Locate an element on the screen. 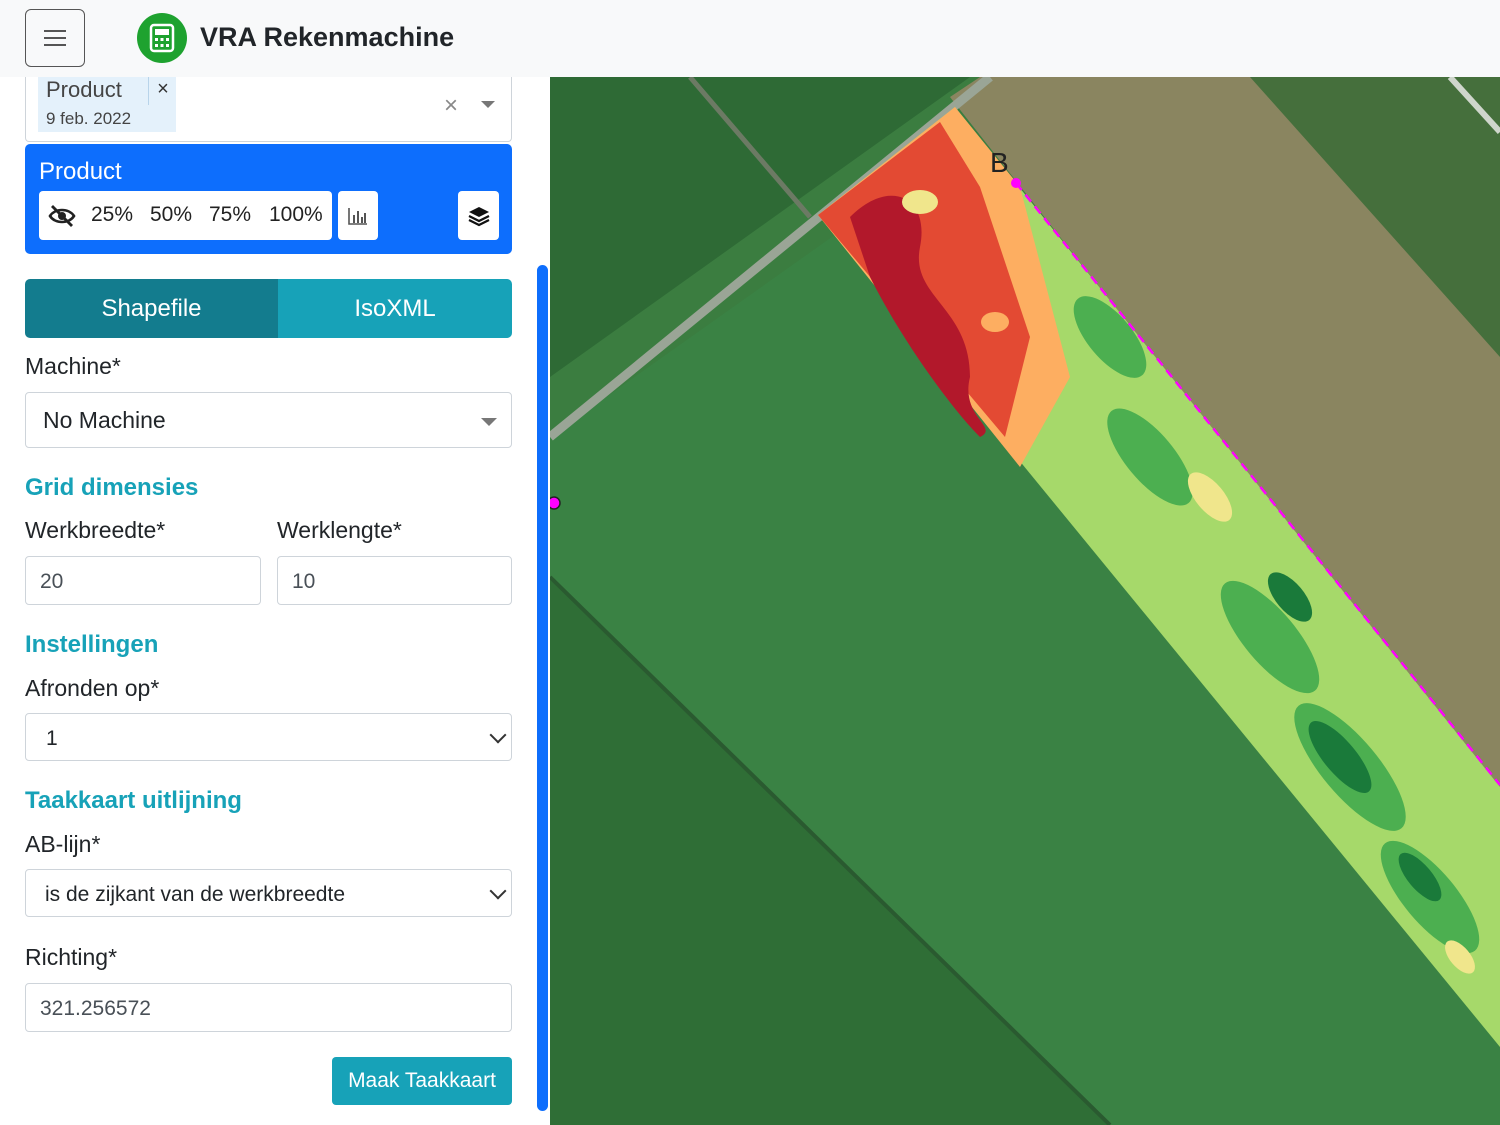 The width and height of the screenshot is (1500, 1125). settings-heading: Instellingen is located at coordinates (92, 644).